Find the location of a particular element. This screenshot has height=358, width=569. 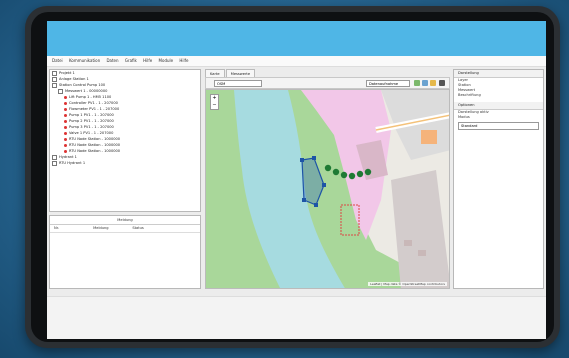

tree-item-label: Pump 2 PV1 - 1 - 207000 is located at coordinates (91, 121).